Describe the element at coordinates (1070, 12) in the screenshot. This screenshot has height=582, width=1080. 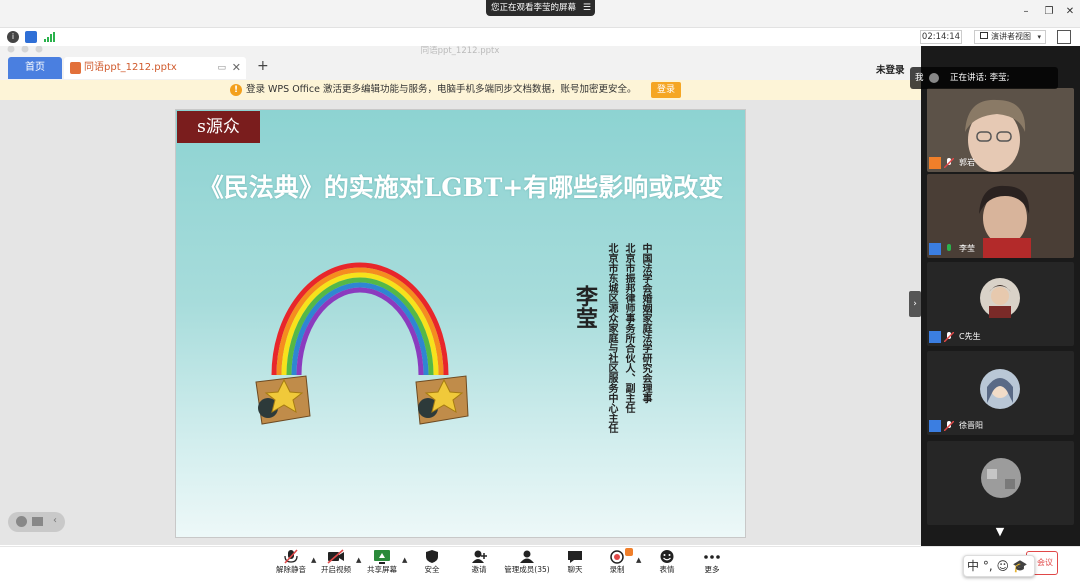
I see `close-window-icon: ✕` at that location.